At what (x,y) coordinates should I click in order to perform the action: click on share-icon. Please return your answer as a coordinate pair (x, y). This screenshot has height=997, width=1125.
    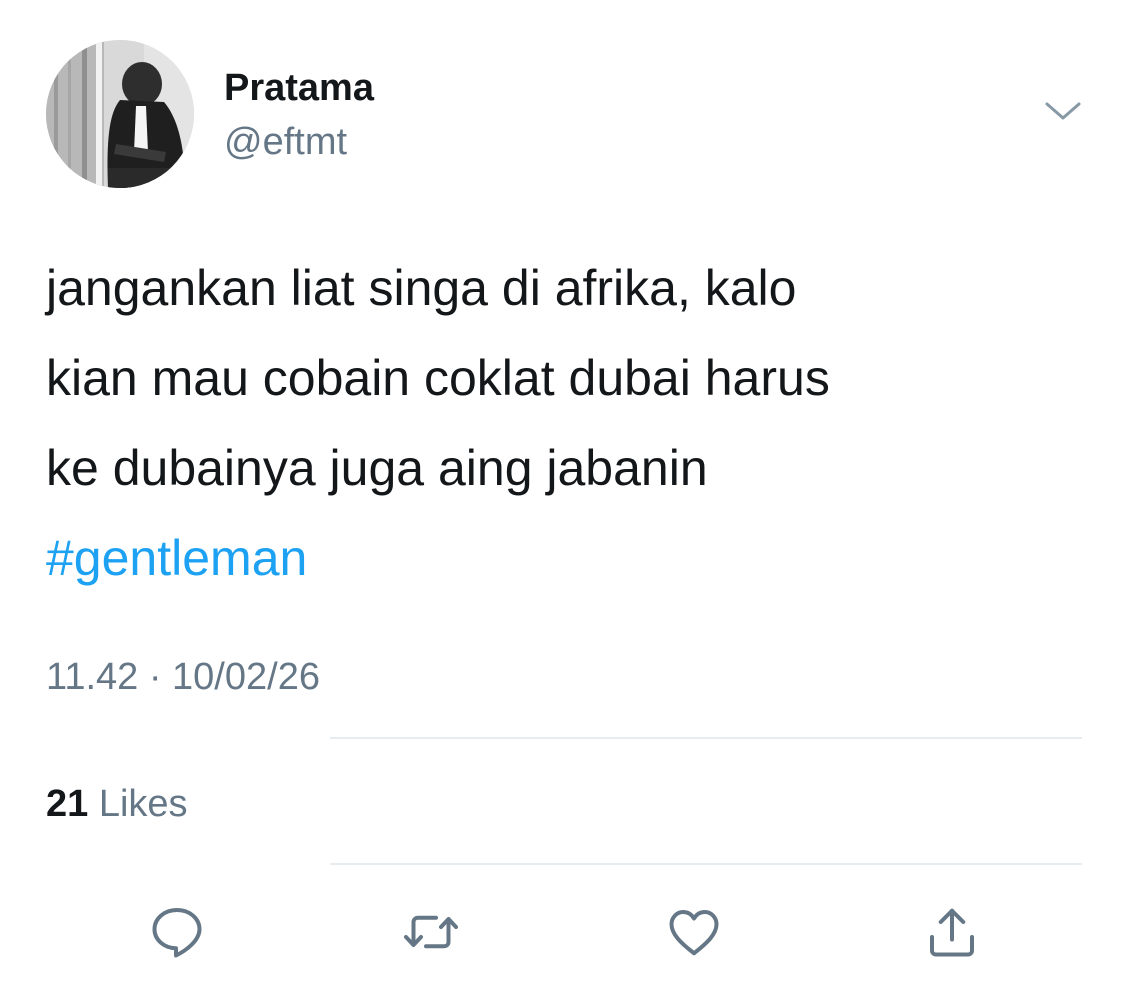
    Looking at the image, I should click on (952, 932).